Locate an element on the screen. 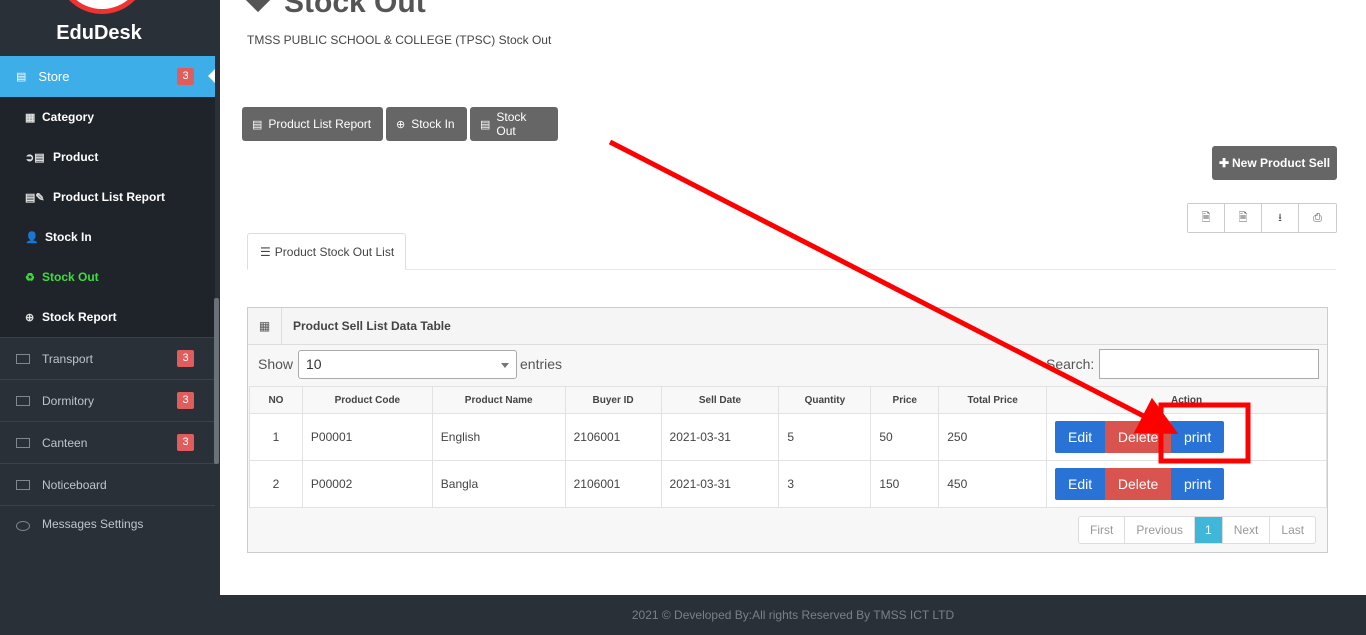 This screenshot has height=635, width=1366. pagination: First Previous 1 Next Last is located at coordinates (1197, 530).